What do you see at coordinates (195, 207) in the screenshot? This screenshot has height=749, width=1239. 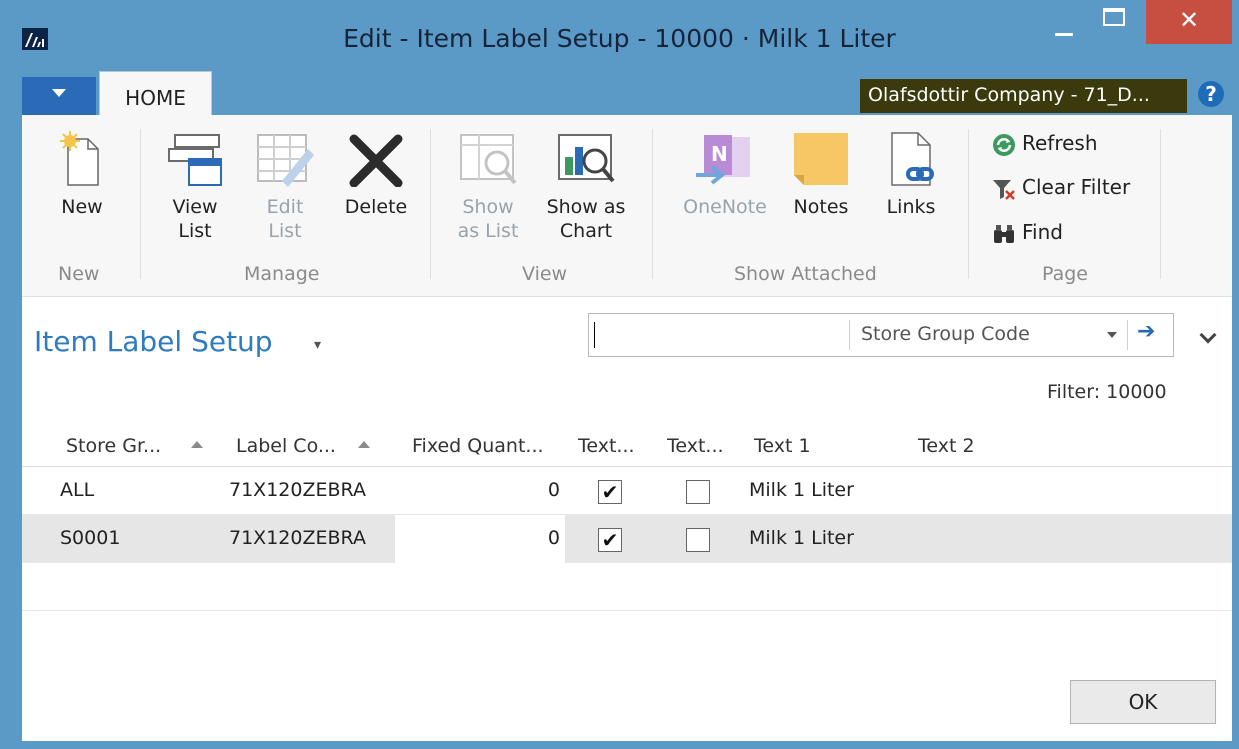 I see `view-list-label-line1: View` at bounding box center [195, 207].